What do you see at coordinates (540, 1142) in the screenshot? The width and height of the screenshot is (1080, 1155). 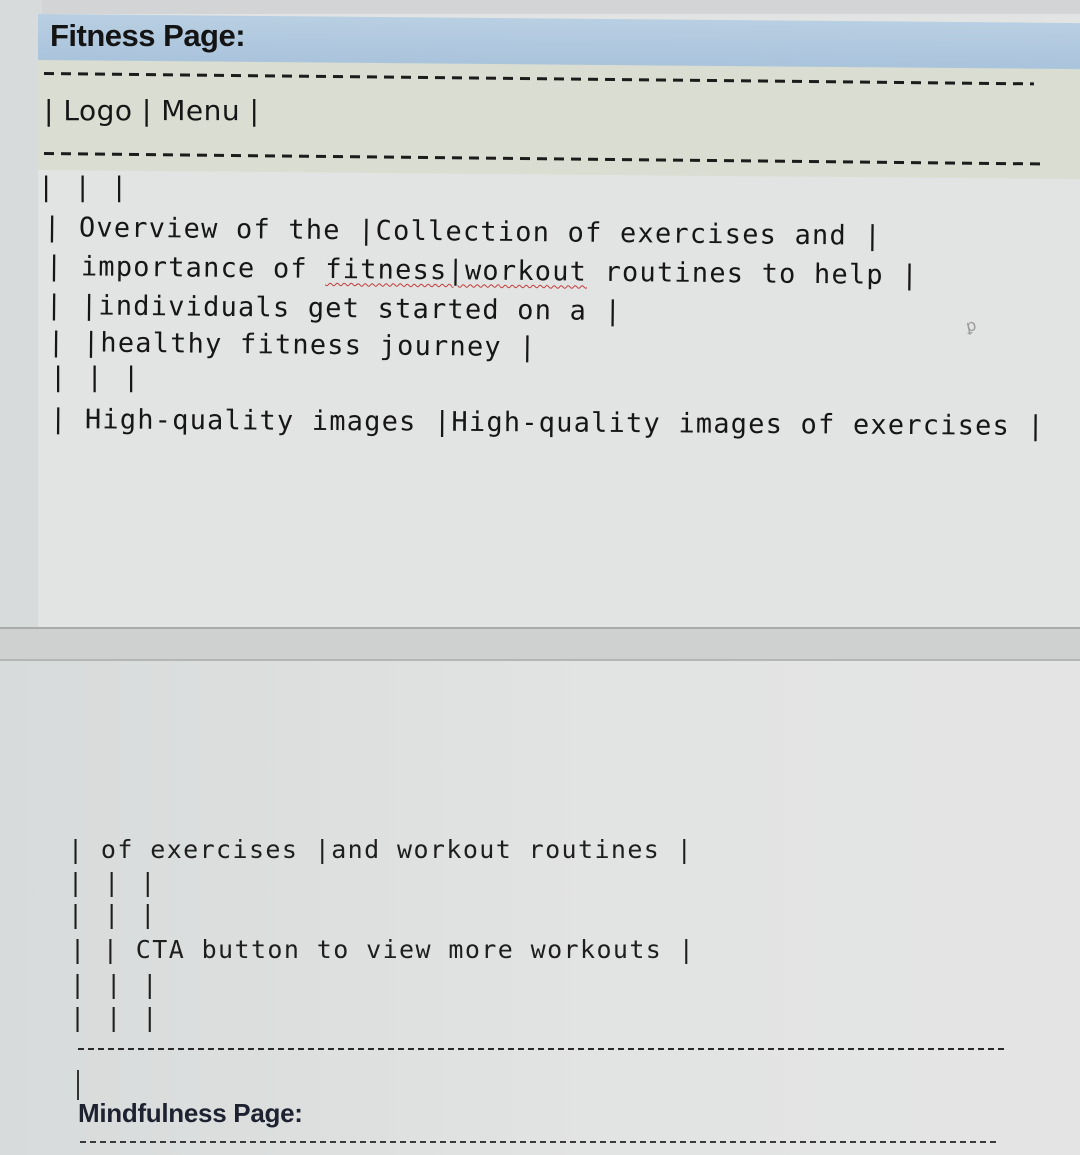 I see `separator-dashes-mindfulness` at bounding box center [540, 1142].